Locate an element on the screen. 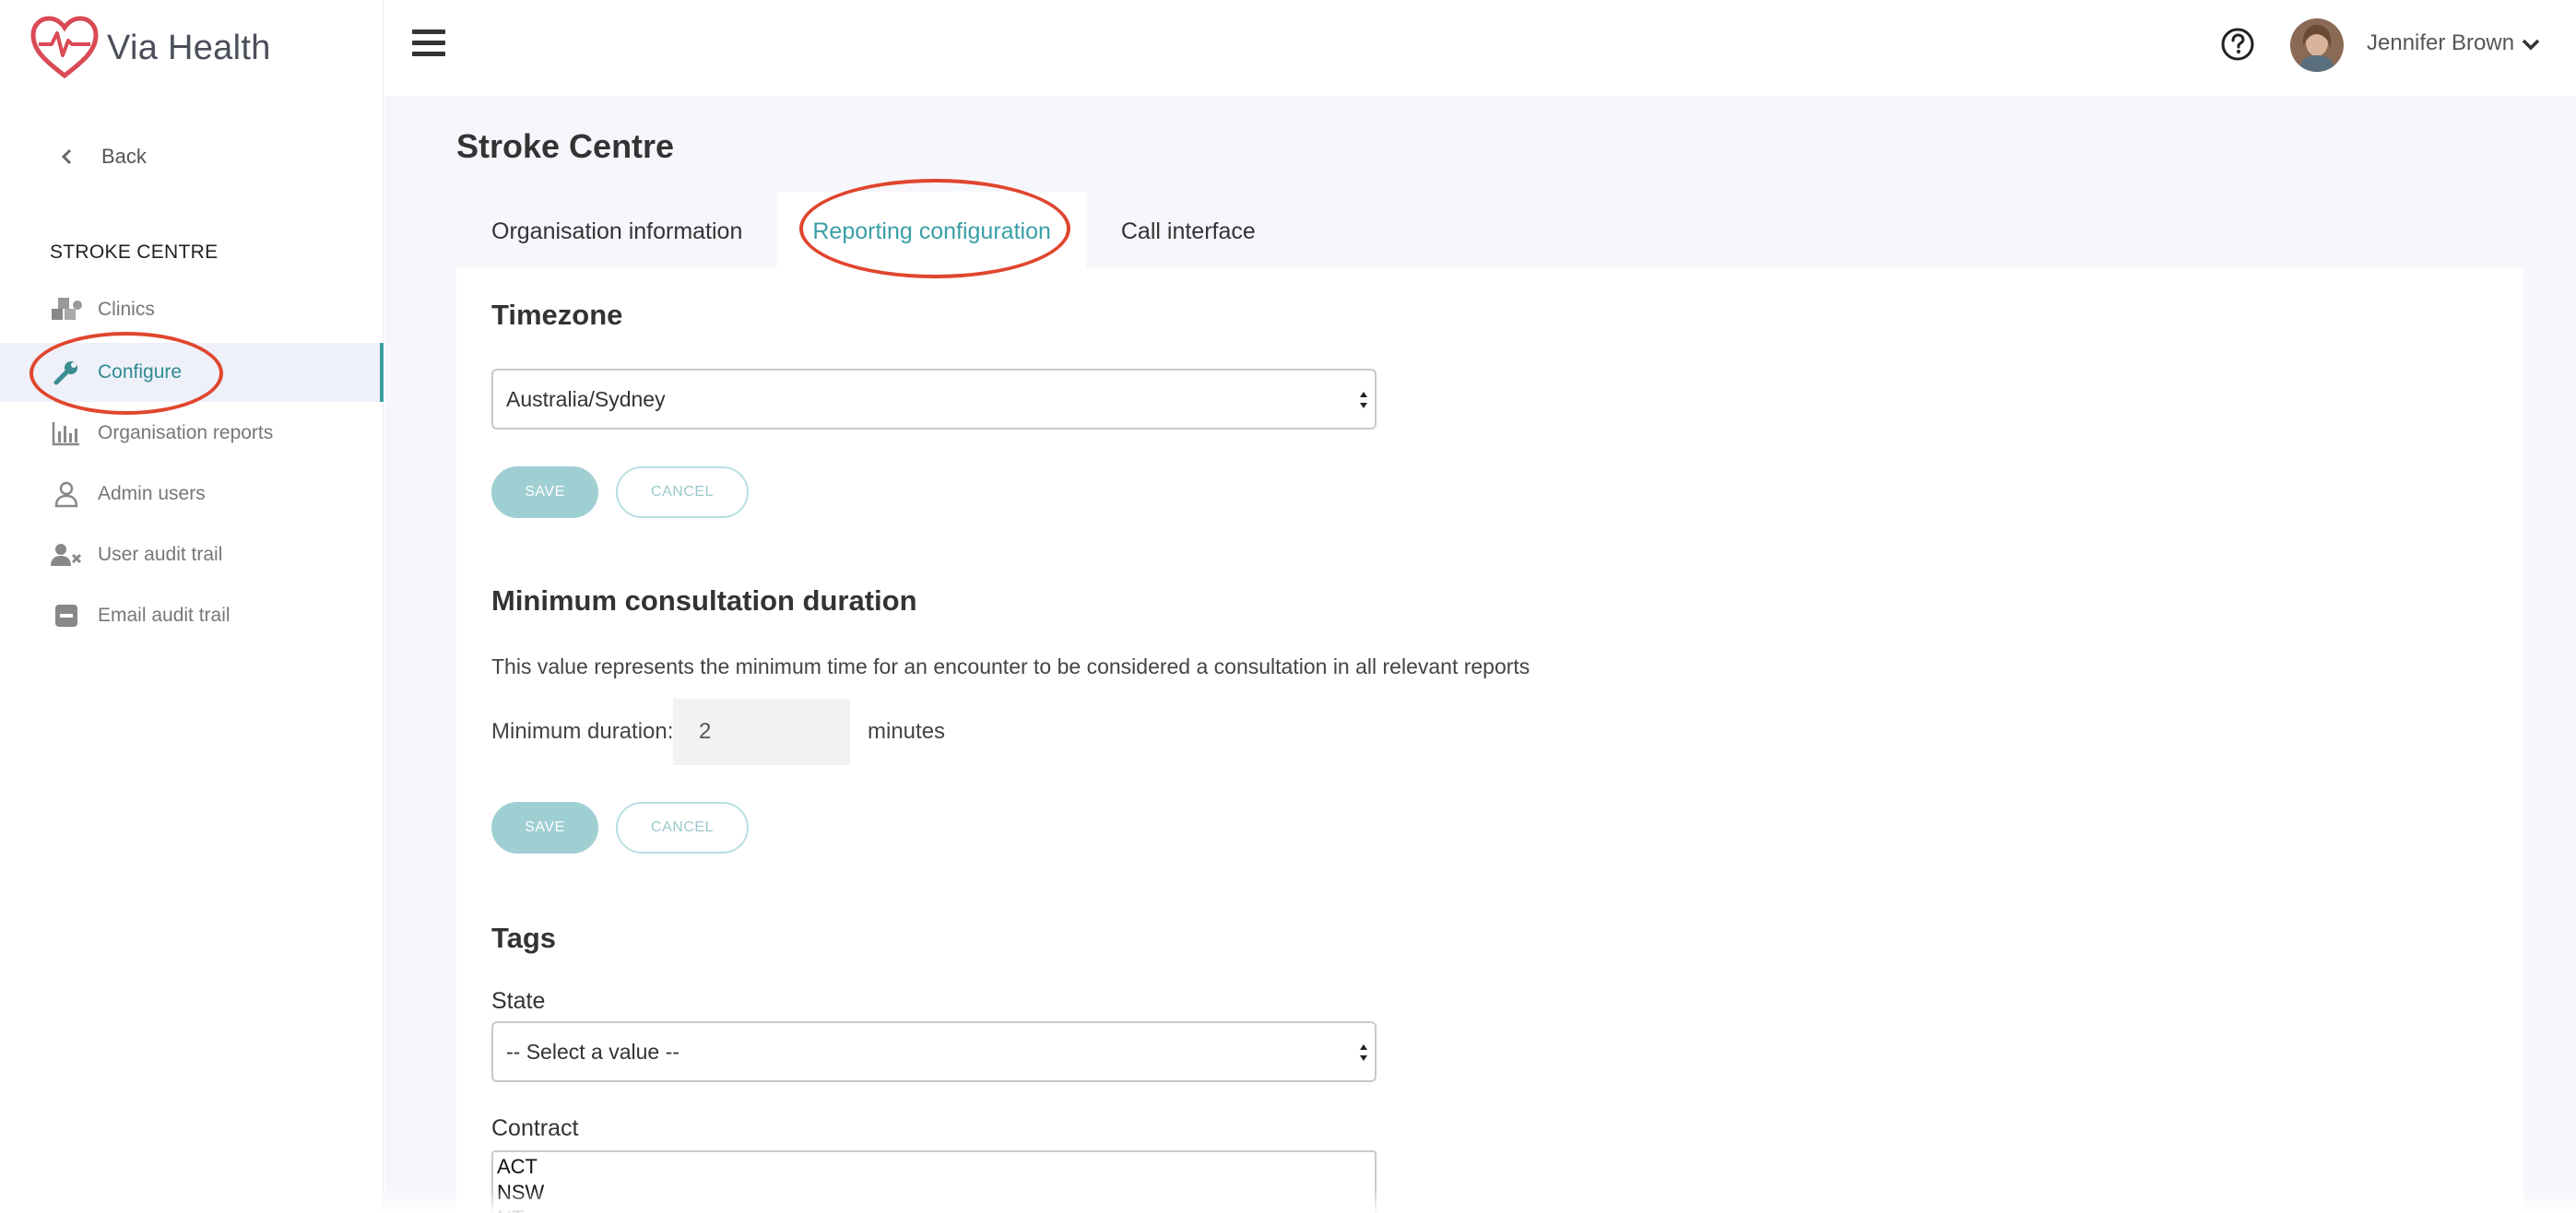 The height and width of the screenshot is (1213, 2576). sidebar-item-clinics: Clinics is located at coordinates (192, 309).